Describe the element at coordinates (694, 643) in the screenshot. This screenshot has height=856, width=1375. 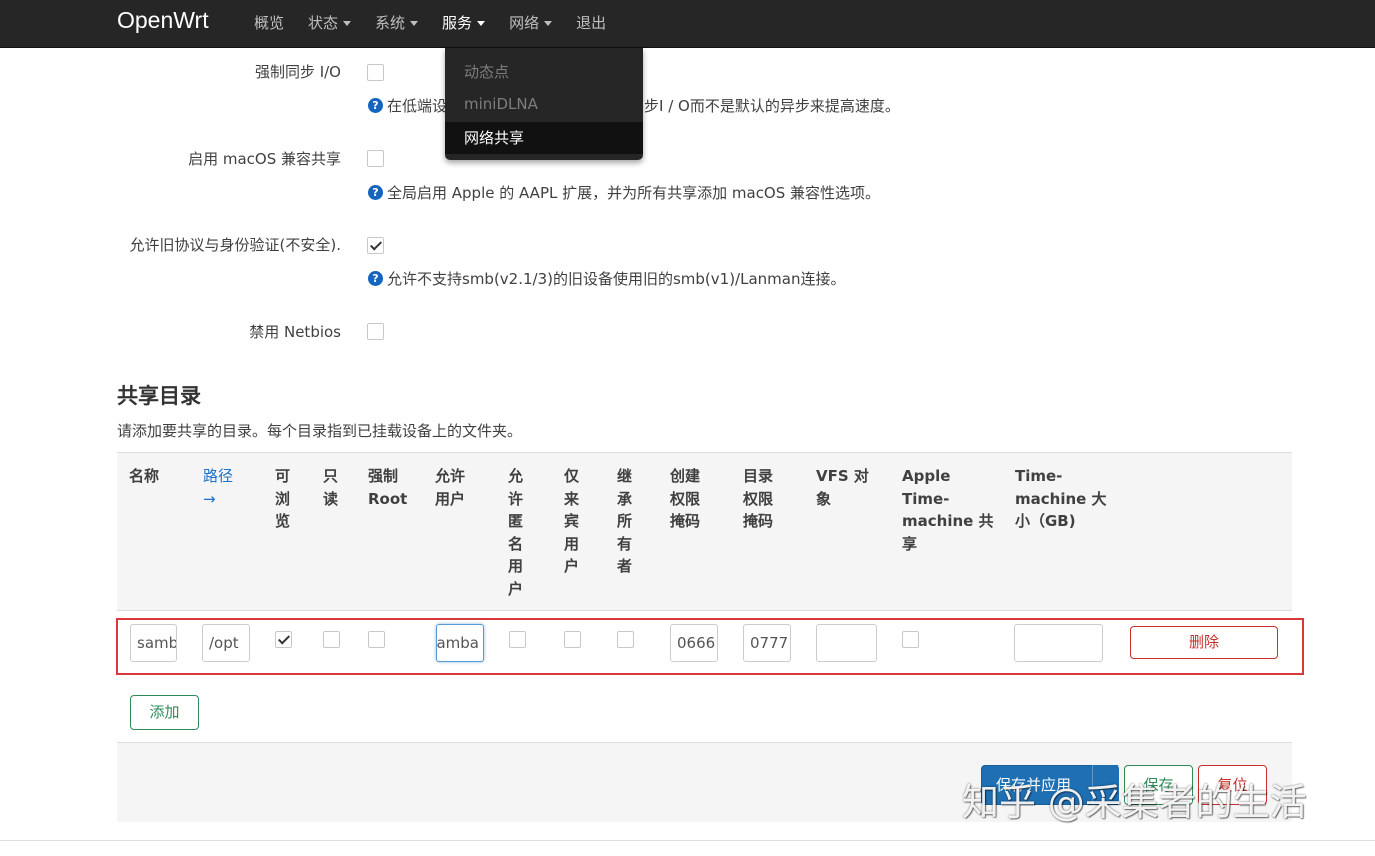
I see `create-mask-input: 0666` at that location.